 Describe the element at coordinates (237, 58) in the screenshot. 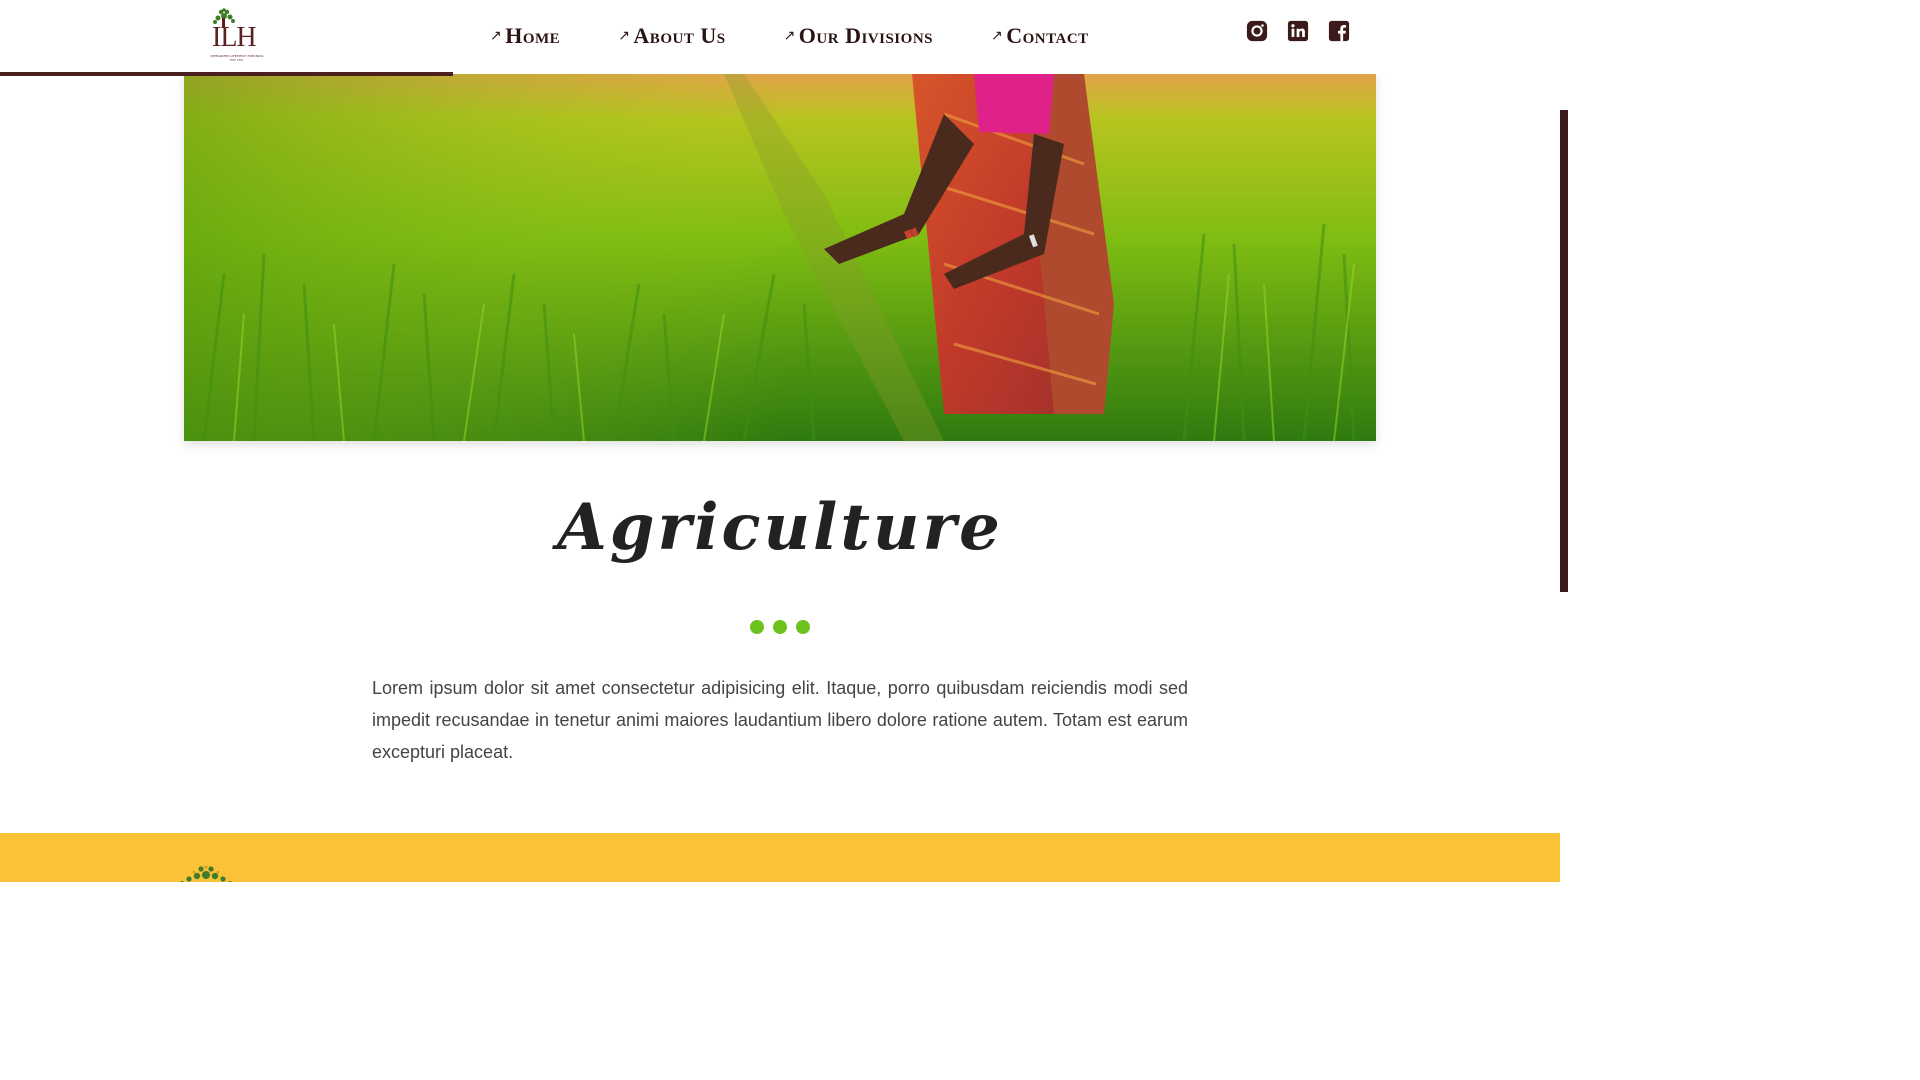

I see `logo-subtitle: INTEGRATED LIFESTECH HUB INDIA PVT. LTD.` at that location.